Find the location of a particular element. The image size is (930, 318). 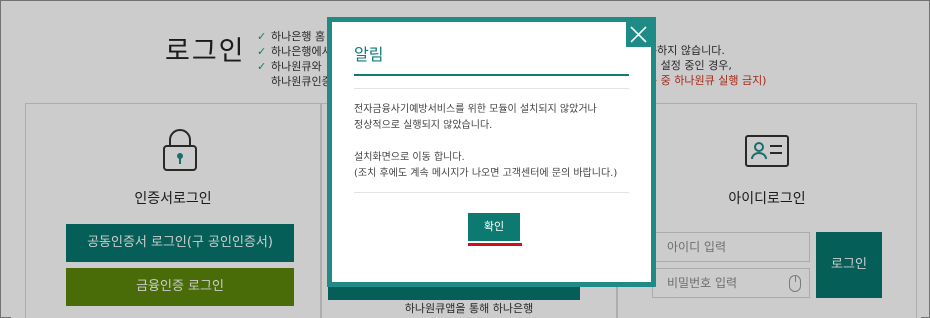

modal-message-line: 전자금융사기예방서비스를 위한 모듈이 설치되지 않았거나 is located at coordinates (475, 109).